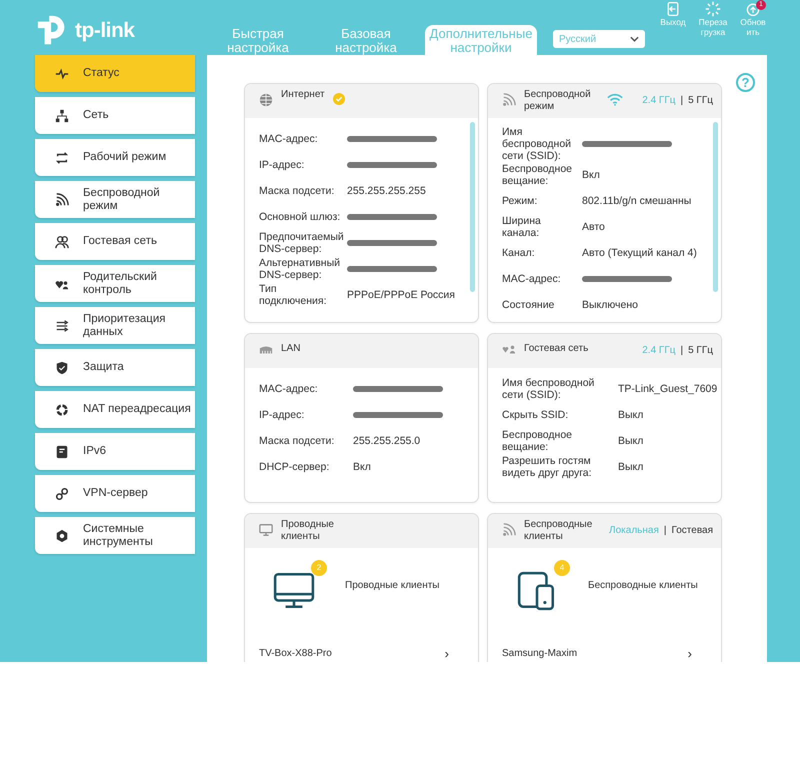  Describe the element at coordinates (115, 535) in the screenshot. I see `sidebar-item: Системные инструменты` at that location.